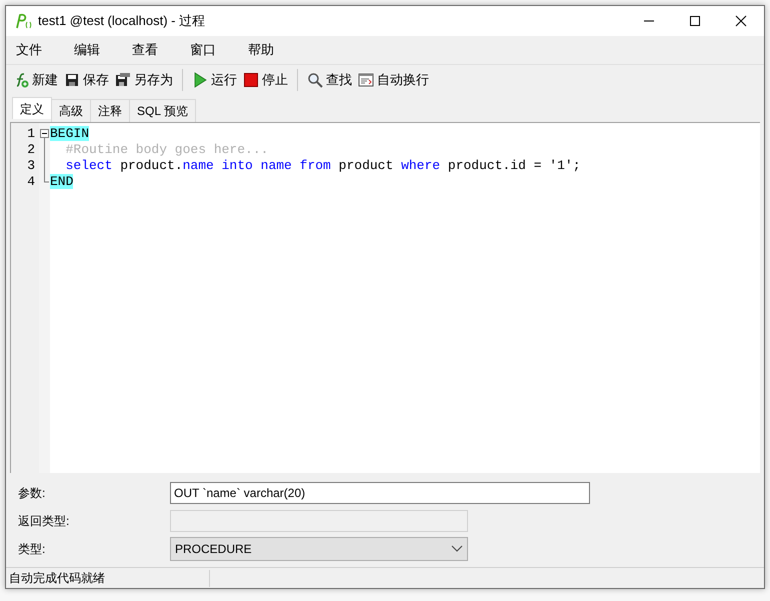  What do you see at coordinates (123, 80) in the screenshot?
I see `save-as-icon` at bounding box center [123, 80].